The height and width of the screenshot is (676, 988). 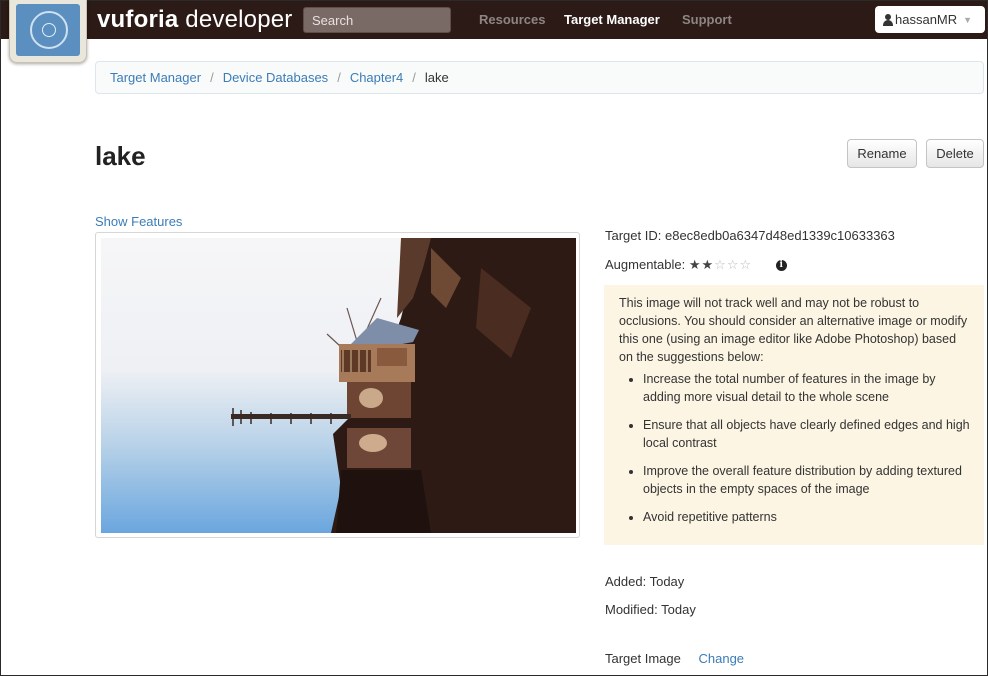 What do you see at coordinates (276, 77) in the screenshot?
I see `breadcrumb-device-databases: Device Databases` at bounding box center [276, 77].